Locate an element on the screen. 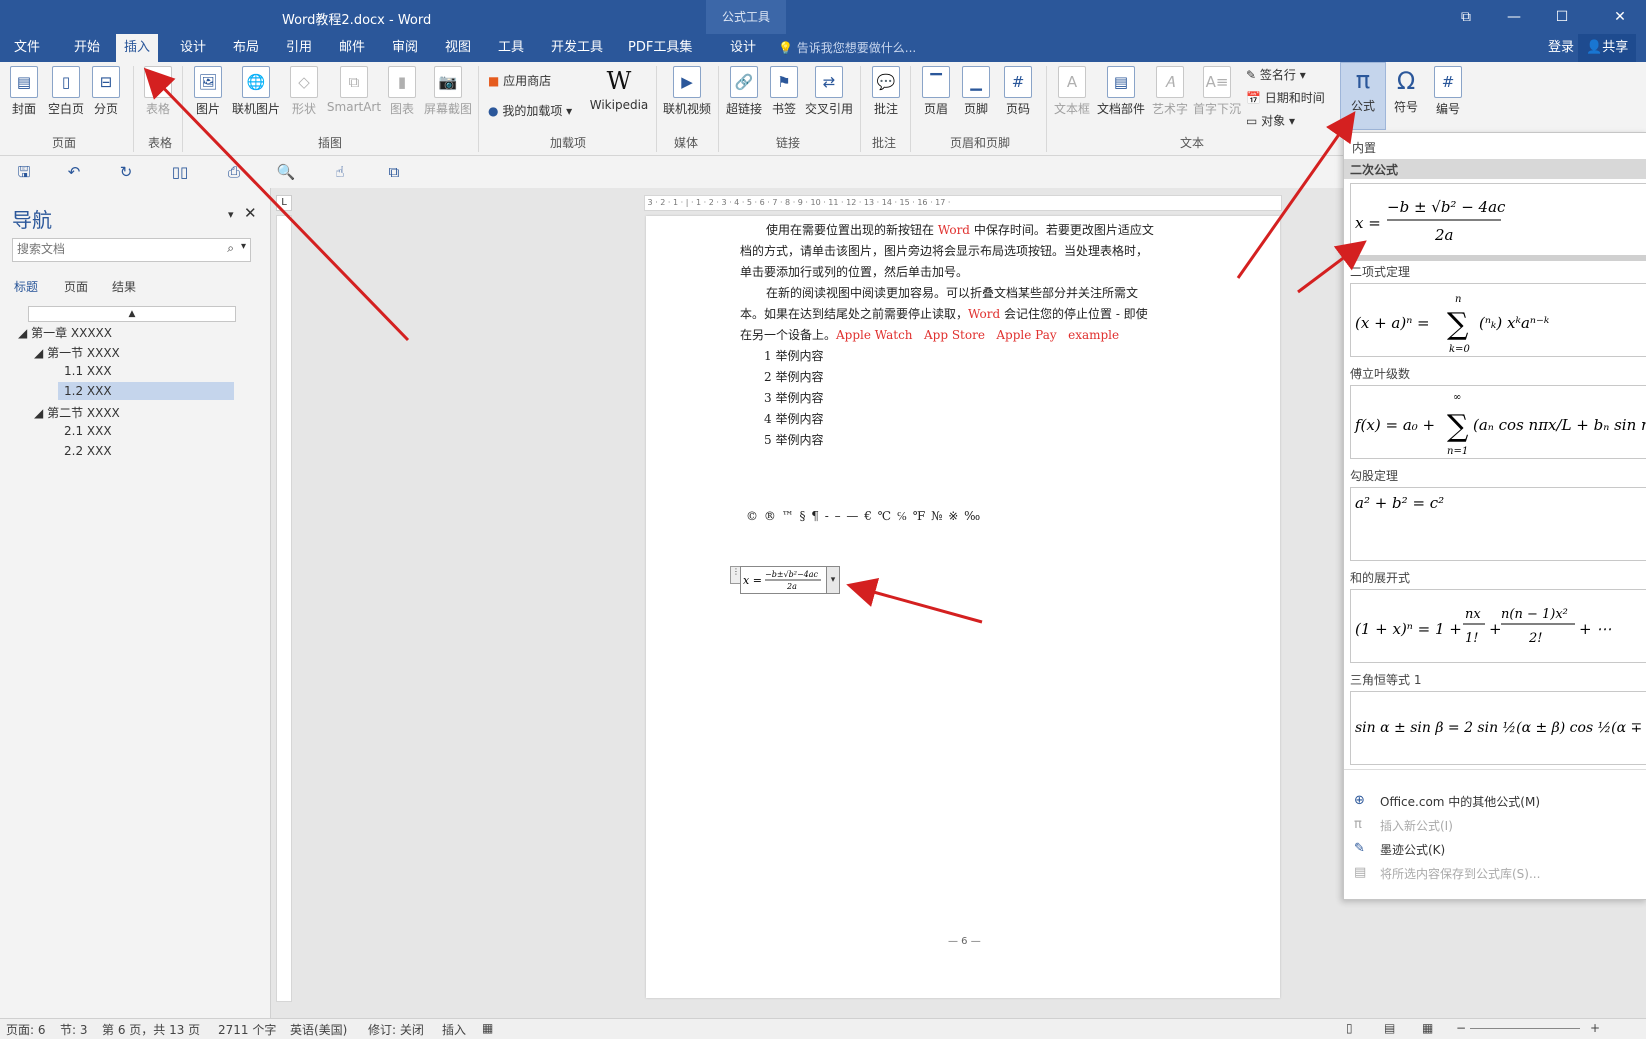 This screenshot has width=1646, height=1039. tree-item: ◢ 第一节 XXXX is located at coordinates (77, 352).